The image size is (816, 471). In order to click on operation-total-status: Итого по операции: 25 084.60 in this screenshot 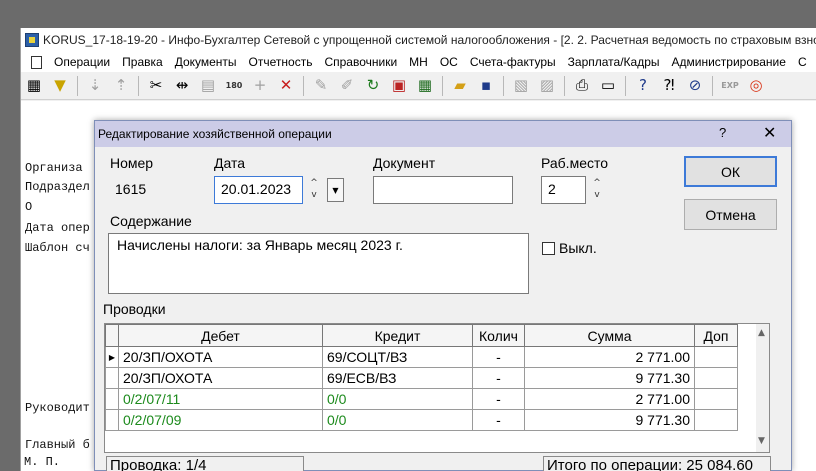, I will do `click(657, 463)`.